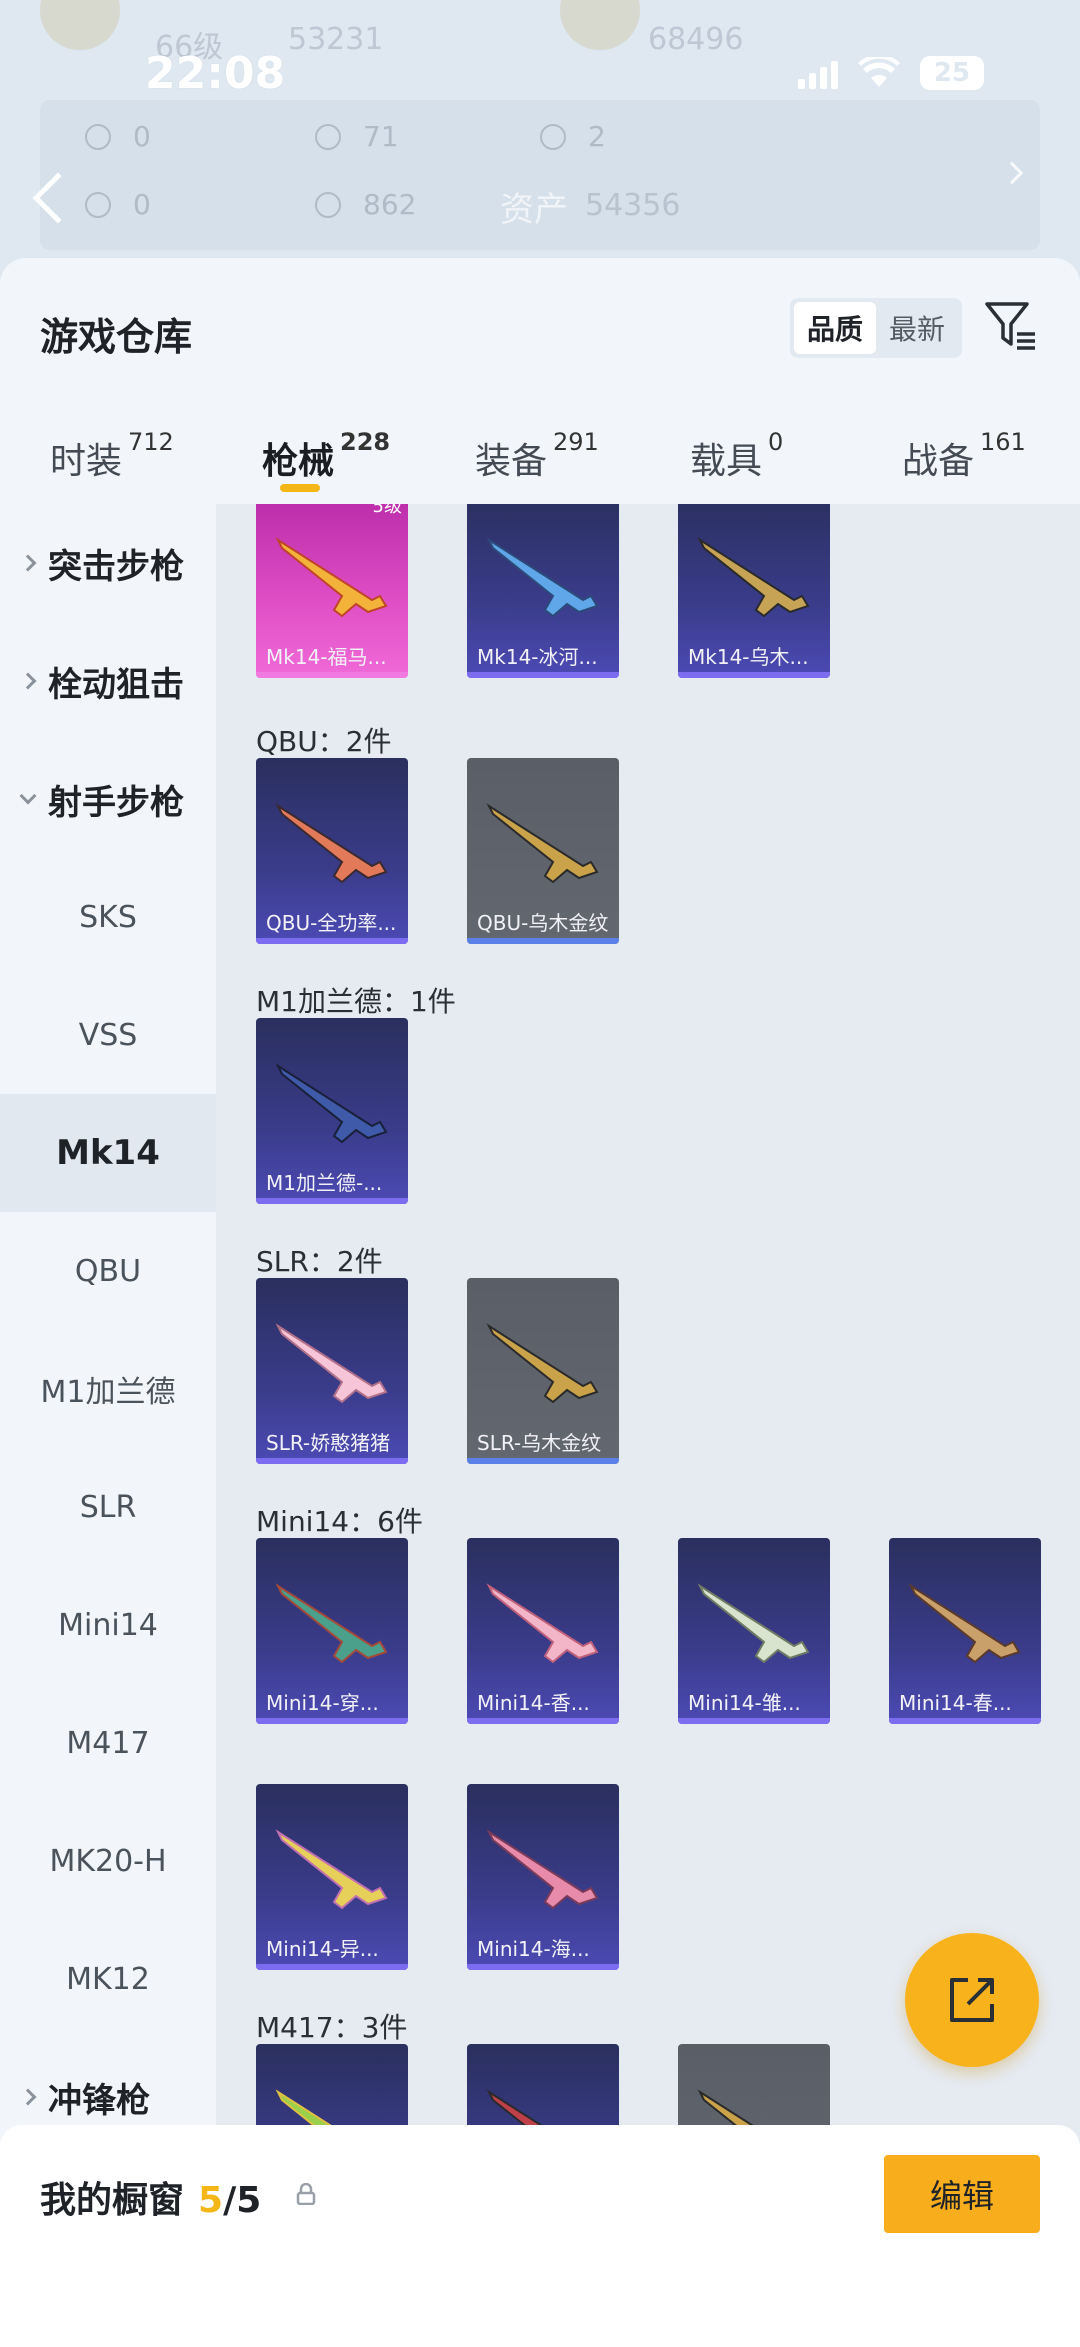 The width and height of the screenshot is (1080, 2347). What do you see at coordinates (328, 1443) in the screenshot?
I see `item-name: SLR-娇憨猪猪` at bounding box center [328, 1443].